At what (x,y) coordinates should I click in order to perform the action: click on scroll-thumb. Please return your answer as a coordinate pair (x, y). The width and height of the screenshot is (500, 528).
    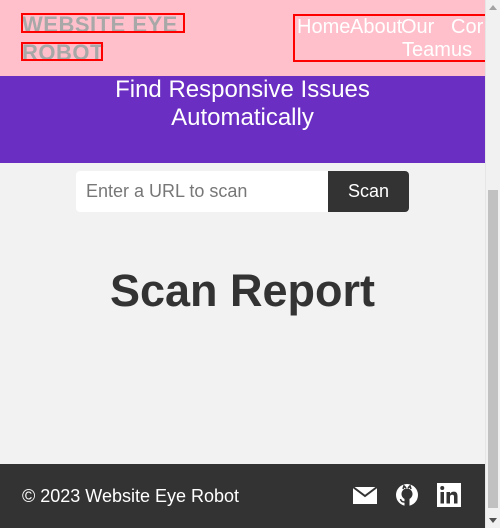
    Looking at the image, I should click on (493, 349).